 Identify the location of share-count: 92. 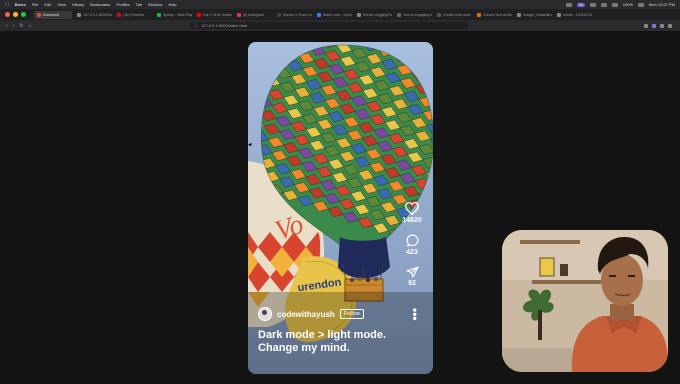
(412, 283).